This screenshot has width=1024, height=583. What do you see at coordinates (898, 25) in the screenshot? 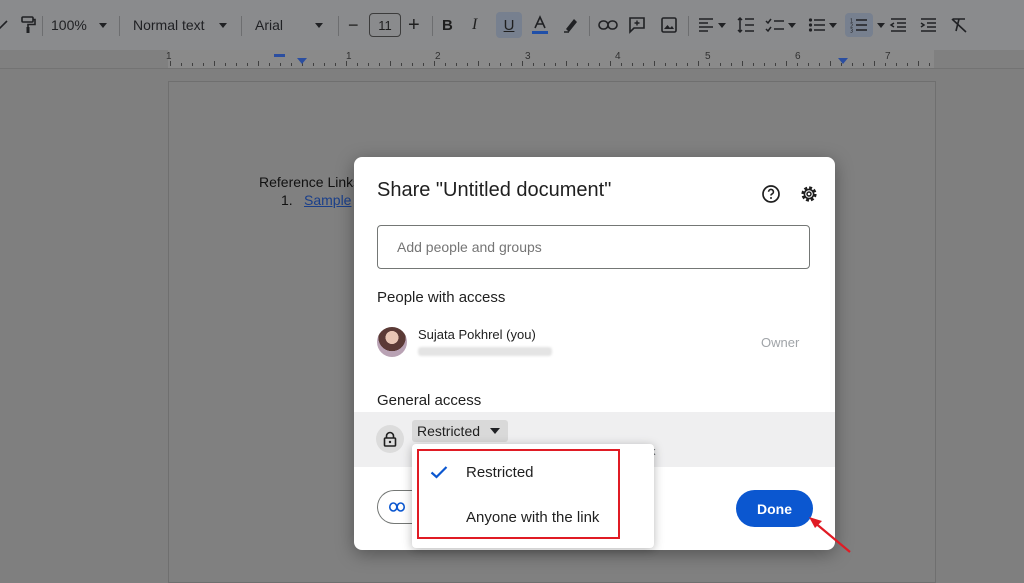
I see `indent-decrease-icon` at bounding box center [898, 25].